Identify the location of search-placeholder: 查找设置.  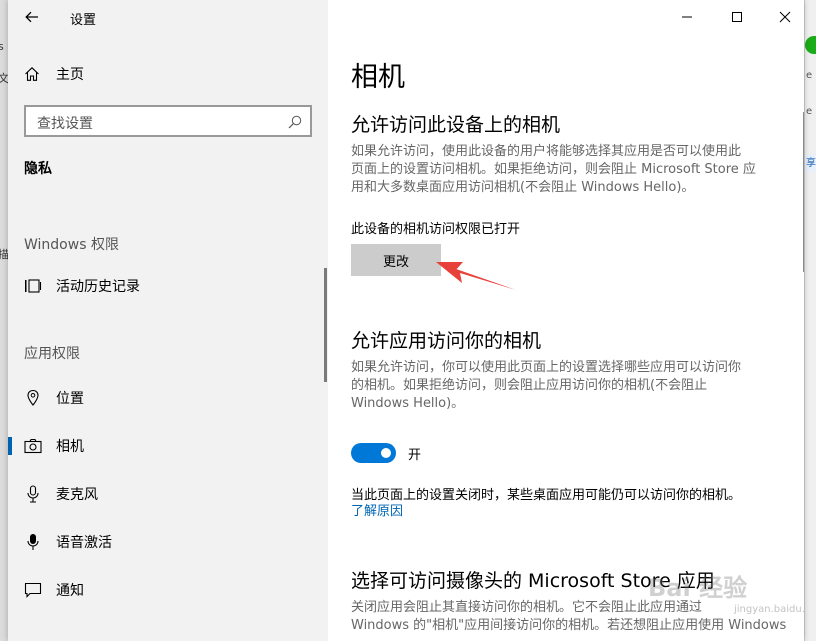
(65, 124).